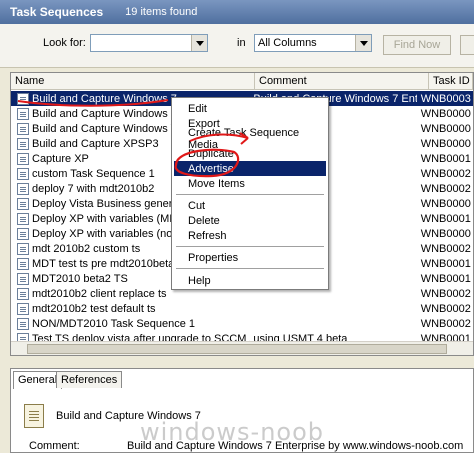  Describe the element at coordinates (250, 168) in the screenshot. I see `menu-item-advertise: Advertise` at that location.